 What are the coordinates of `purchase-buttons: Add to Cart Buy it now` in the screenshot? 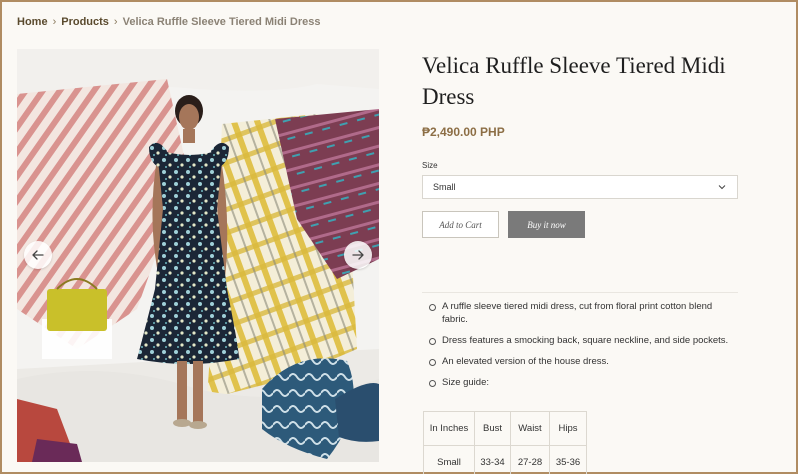 It's located at (580, 224).